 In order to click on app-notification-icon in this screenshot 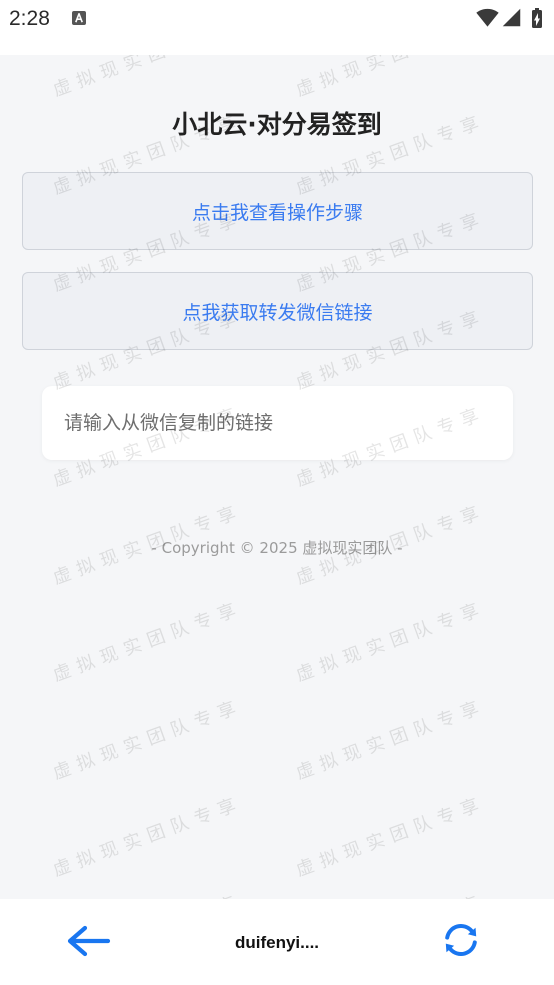, I will do `click(79, 18)`.